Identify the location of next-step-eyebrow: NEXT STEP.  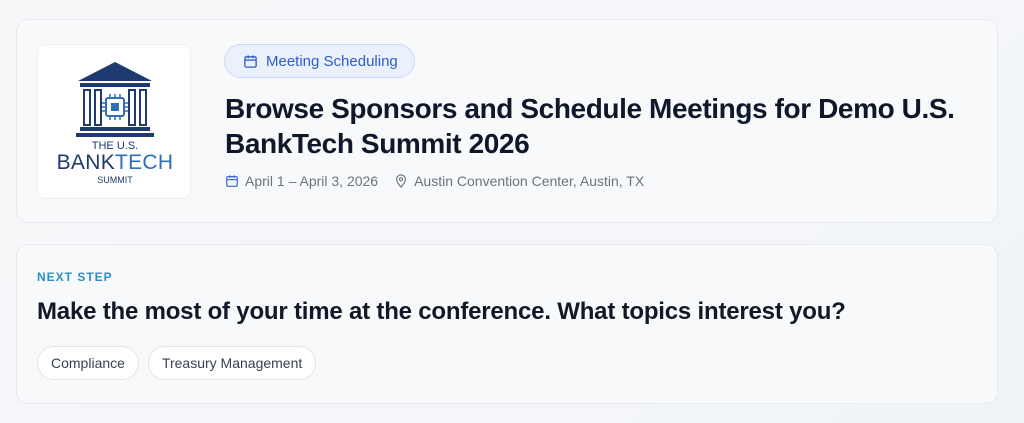
(75, 277).